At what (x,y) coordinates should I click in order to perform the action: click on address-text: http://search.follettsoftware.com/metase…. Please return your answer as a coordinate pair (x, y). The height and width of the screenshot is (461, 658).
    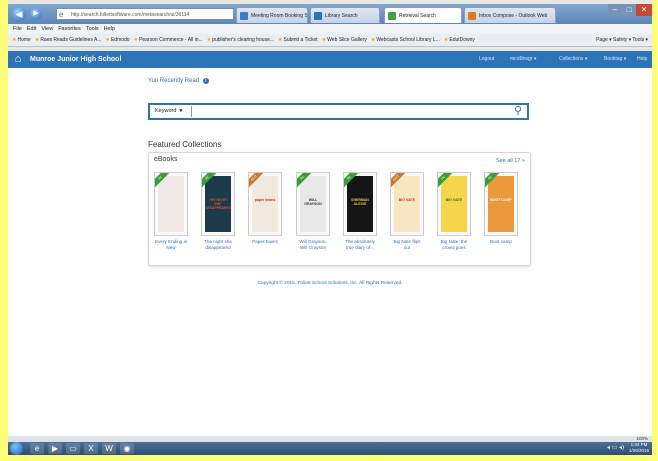
    Looking at the image, I should click on (130, 15).